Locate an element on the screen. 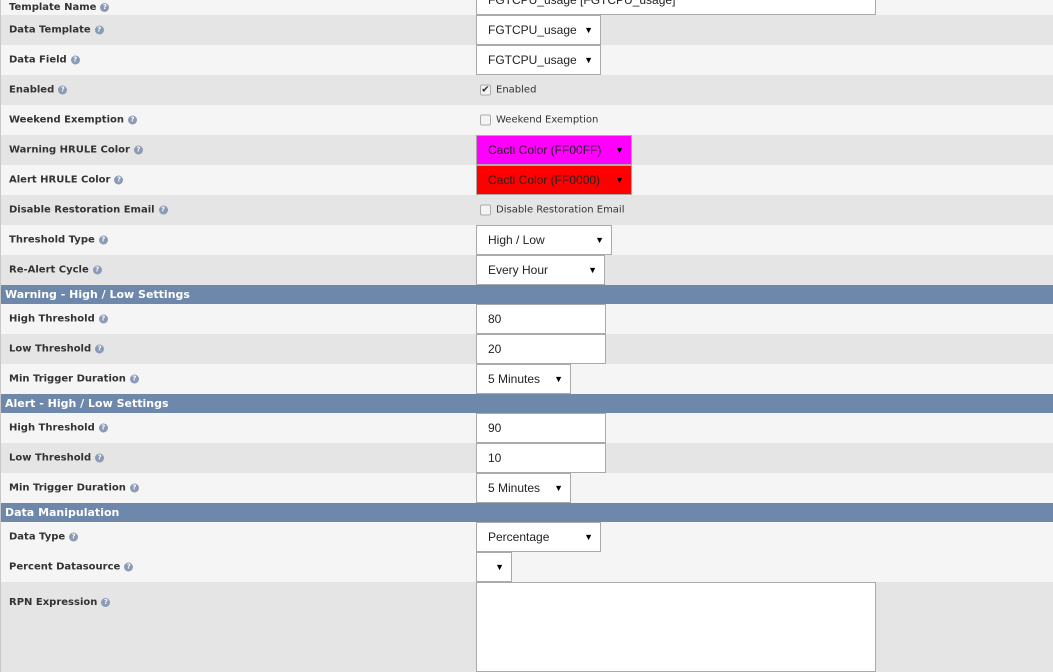 Image resolution: width=1053 pixels, height=672 pixels. label-threshold-type: Threshold Type is located at coordinates (52, 240).